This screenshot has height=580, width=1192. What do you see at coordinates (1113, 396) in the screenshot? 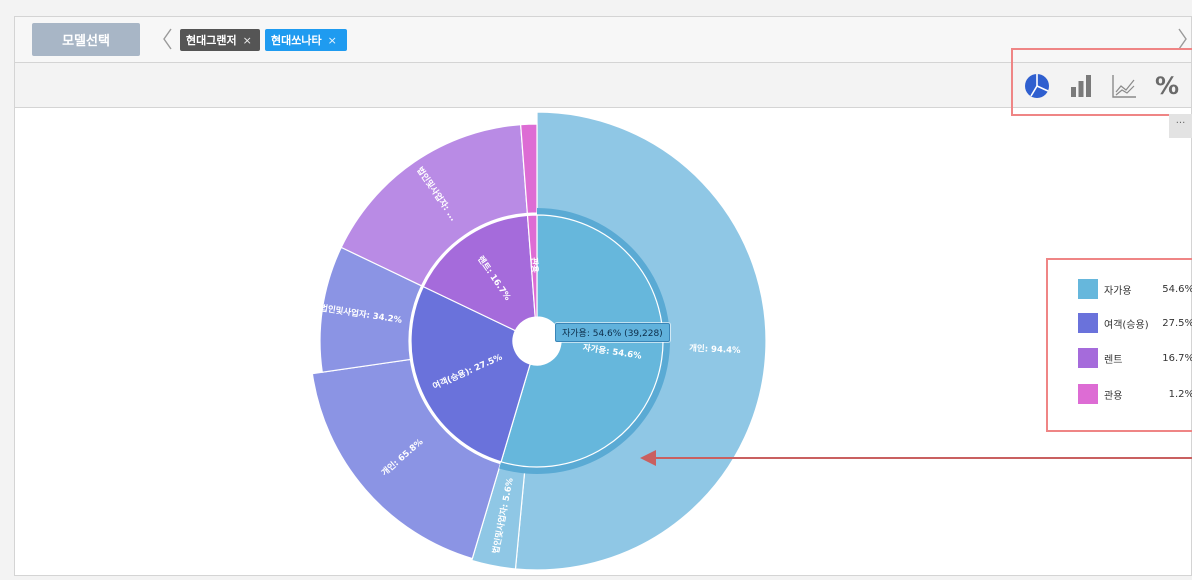
I see `legend-label: 관용` at bounding box center [1113, 396].